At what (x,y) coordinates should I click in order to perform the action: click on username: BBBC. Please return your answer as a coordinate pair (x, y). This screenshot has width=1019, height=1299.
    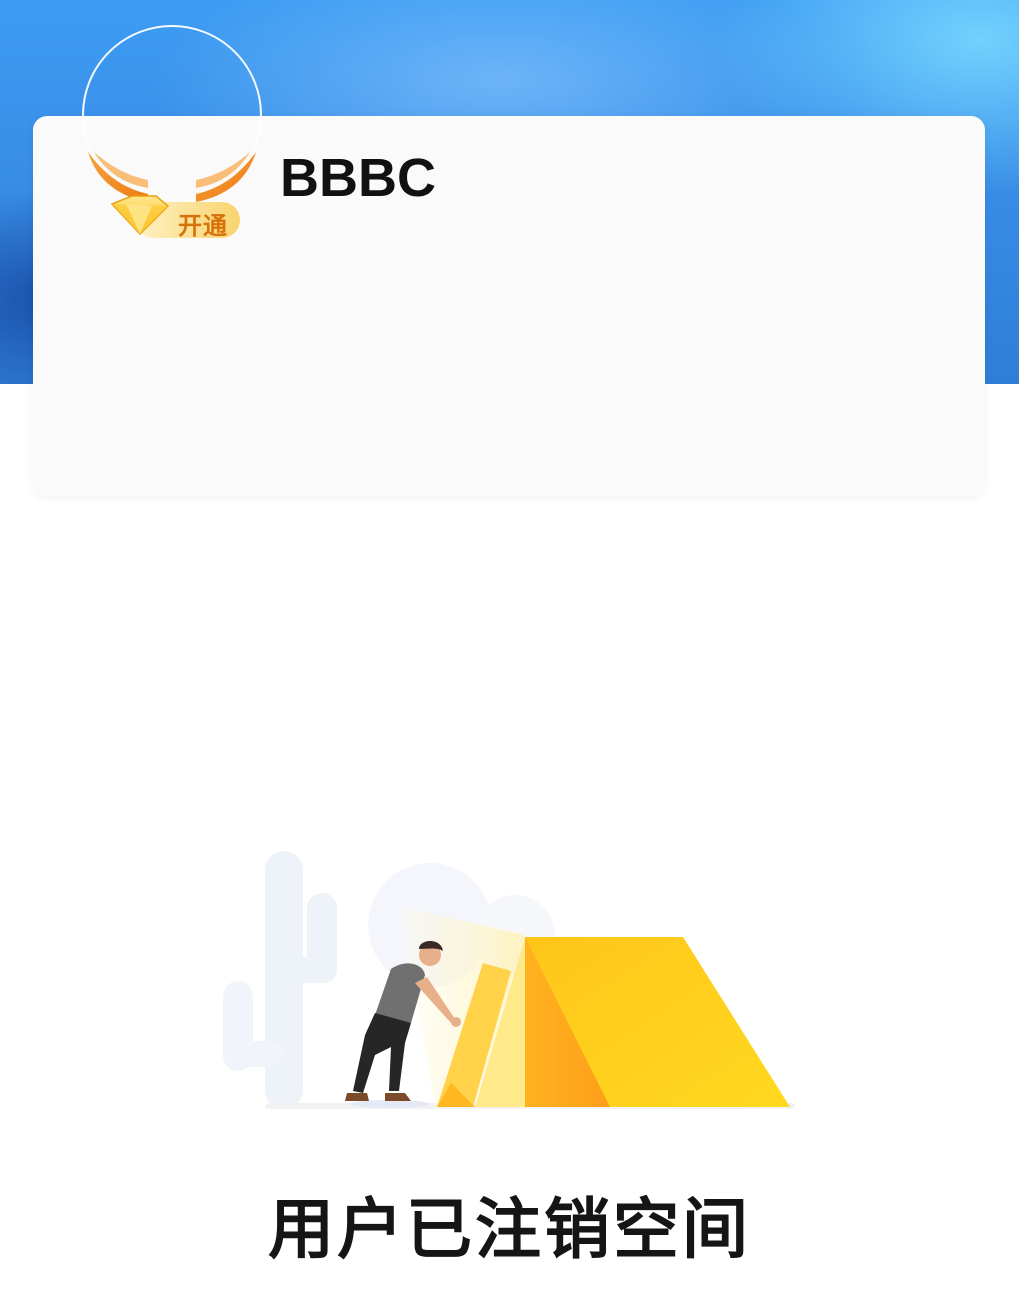
    Looking at the image, I should click on (358, 178).